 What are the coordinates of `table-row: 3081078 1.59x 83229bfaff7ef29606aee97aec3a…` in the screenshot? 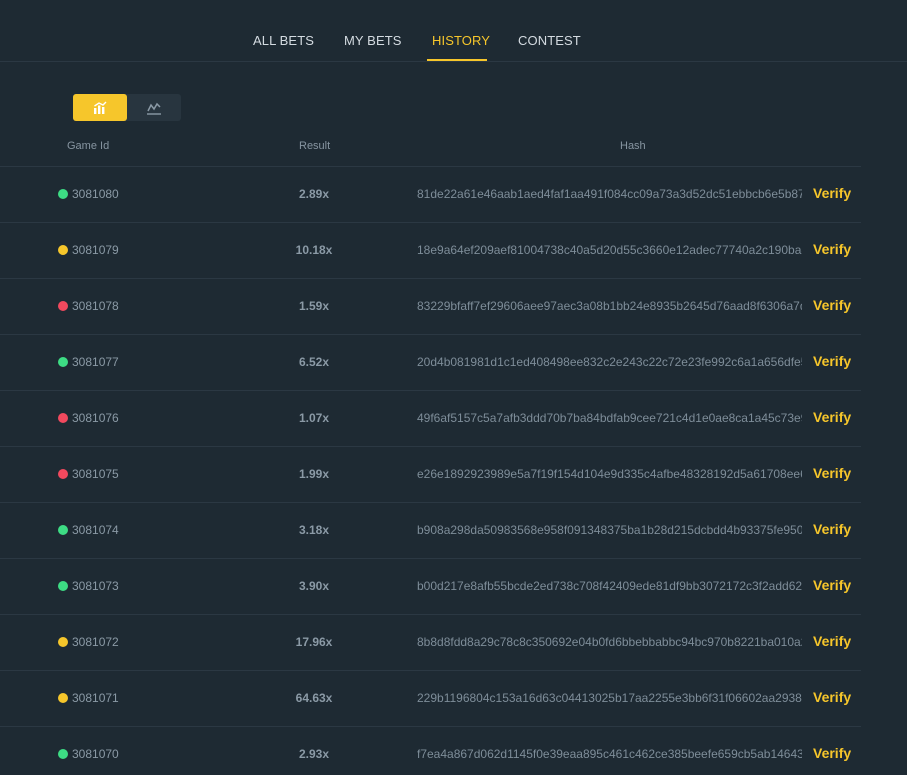 It's located at (430, 306).